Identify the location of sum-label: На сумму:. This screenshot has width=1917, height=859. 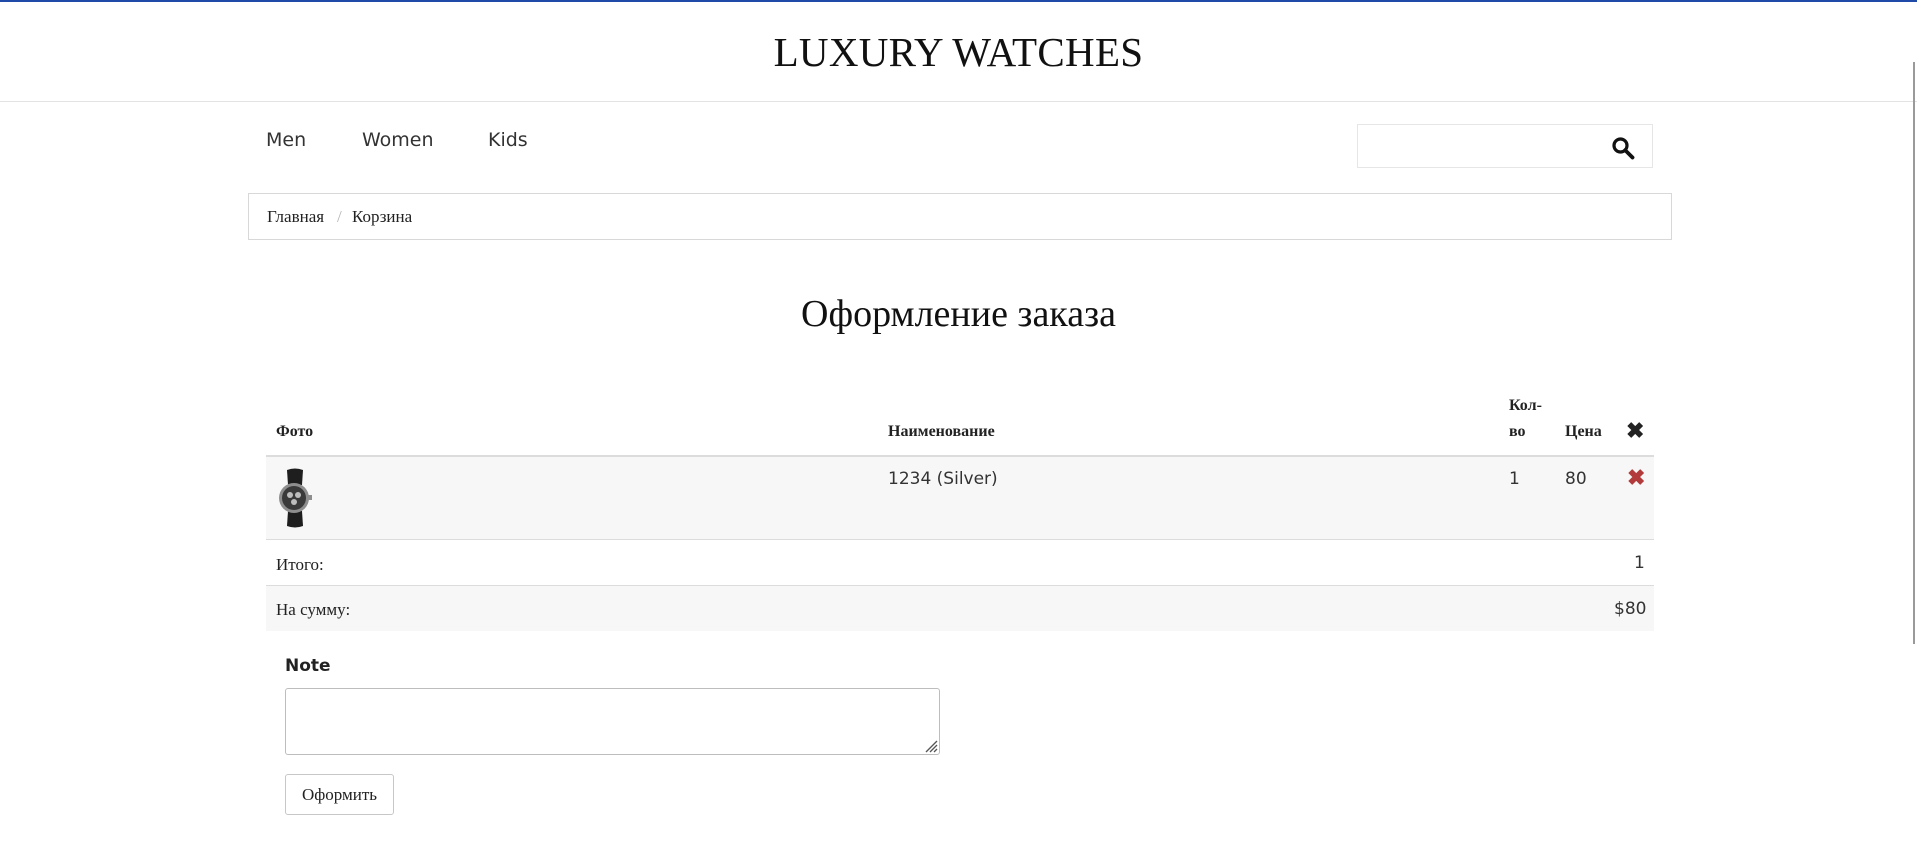
(313, 609).